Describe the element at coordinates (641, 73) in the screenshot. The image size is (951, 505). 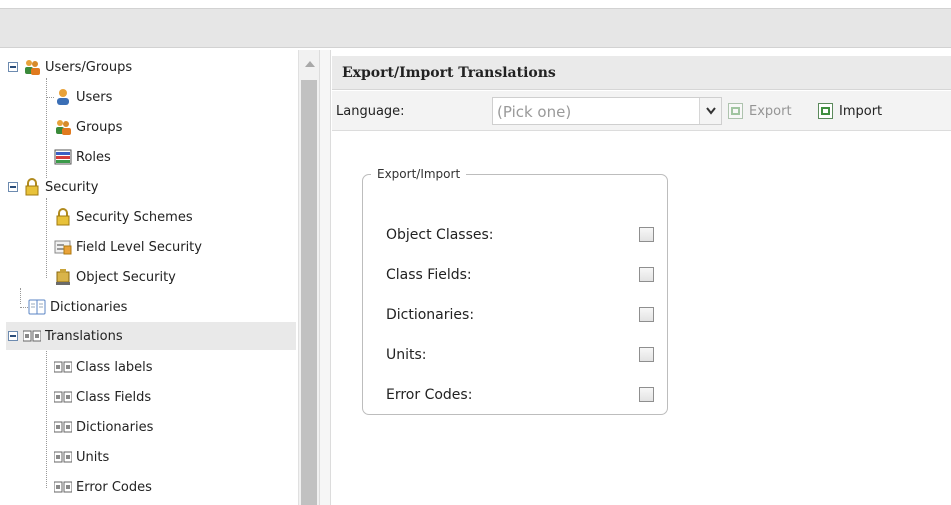
I see `panel-header: Export/Import Translations` at that location.